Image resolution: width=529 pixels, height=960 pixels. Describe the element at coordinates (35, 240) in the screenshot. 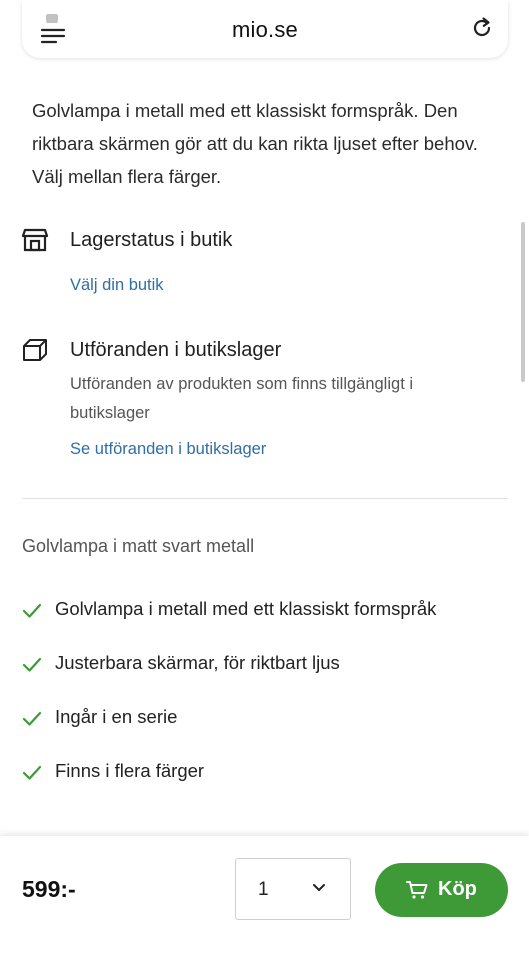

I see `store-icon` at that location.